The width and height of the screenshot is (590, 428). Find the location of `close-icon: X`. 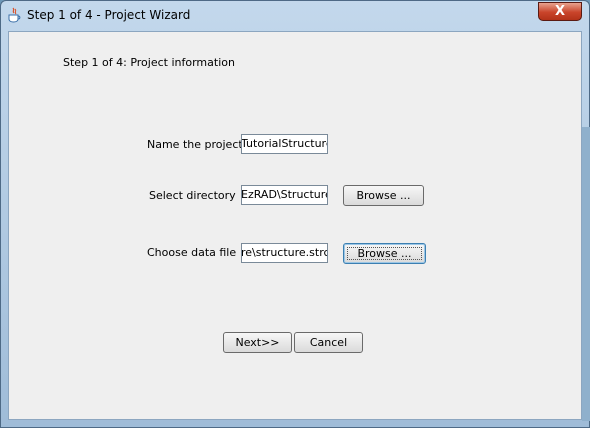

close-icon: X is located at coordinates (560, 11).